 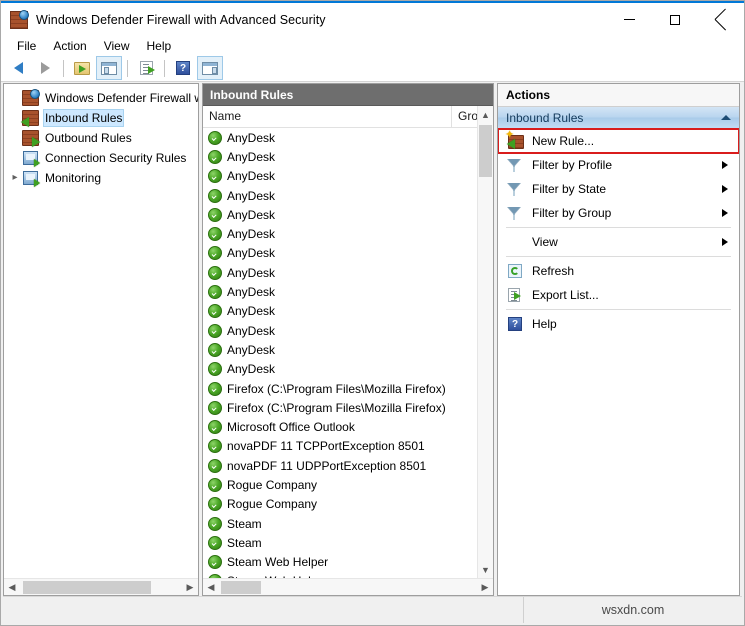 I want to click on help-toolbar-button: ?, so click(x=183, y=68).